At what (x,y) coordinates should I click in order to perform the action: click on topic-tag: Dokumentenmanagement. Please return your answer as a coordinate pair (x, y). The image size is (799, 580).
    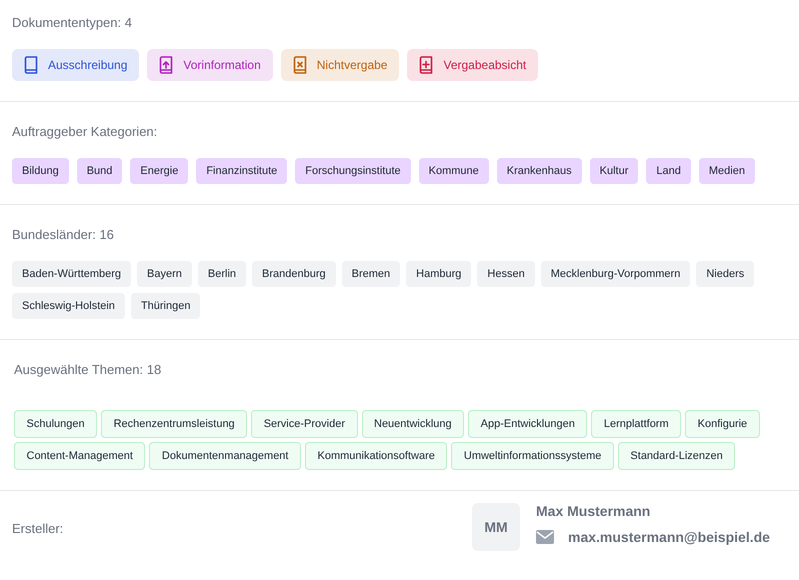
    Looking at the image, I should click on (225, 456).